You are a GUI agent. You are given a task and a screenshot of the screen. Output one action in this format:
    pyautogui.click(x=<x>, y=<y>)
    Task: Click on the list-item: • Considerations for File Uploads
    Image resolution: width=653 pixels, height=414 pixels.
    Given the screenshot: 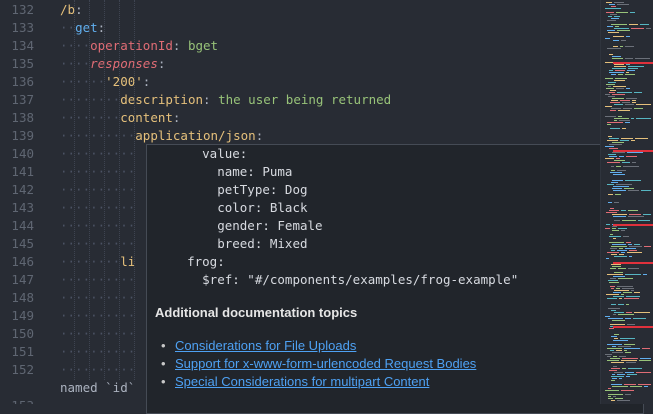 What is the action you would take?
    pyautogui.click(x=318, y=346)
    